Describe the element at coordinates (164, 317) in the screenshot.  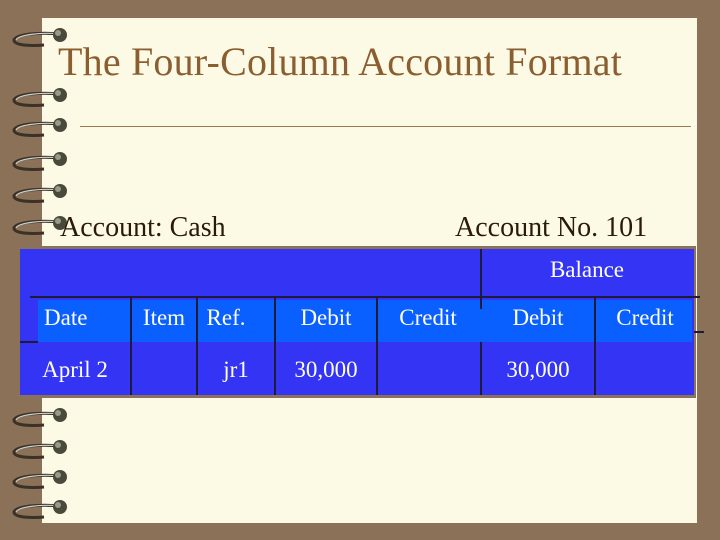
I see `col-header-item: Item` at that location.